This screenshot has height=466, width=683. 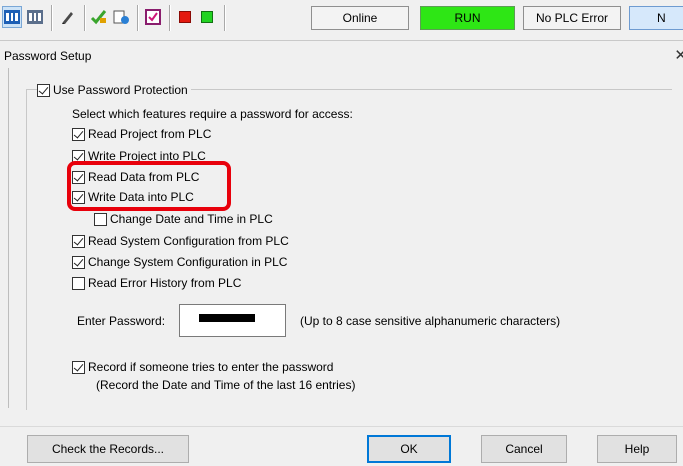 I want to click on password-label: Enter Password:, so click(x=121, y=321).